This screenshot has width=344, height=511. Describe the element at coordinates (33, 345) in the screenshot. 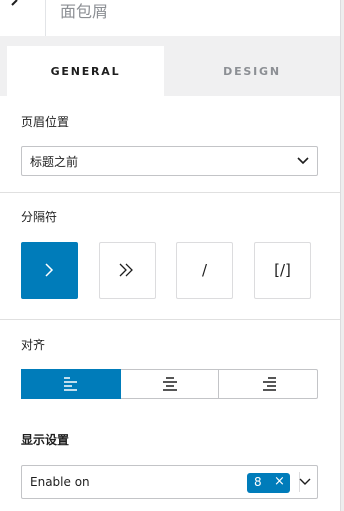

I see `alignment-label: 对齐` at that location.